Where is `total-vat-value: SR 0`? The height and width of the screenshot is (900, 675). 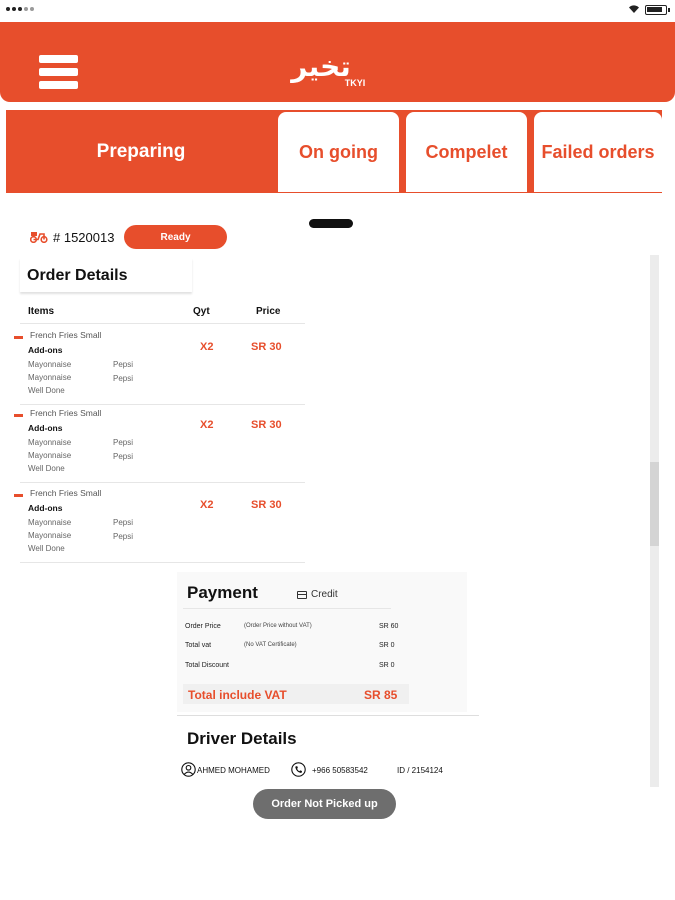
total-vat-value: SR 0 is located at coordinates (387, 645).